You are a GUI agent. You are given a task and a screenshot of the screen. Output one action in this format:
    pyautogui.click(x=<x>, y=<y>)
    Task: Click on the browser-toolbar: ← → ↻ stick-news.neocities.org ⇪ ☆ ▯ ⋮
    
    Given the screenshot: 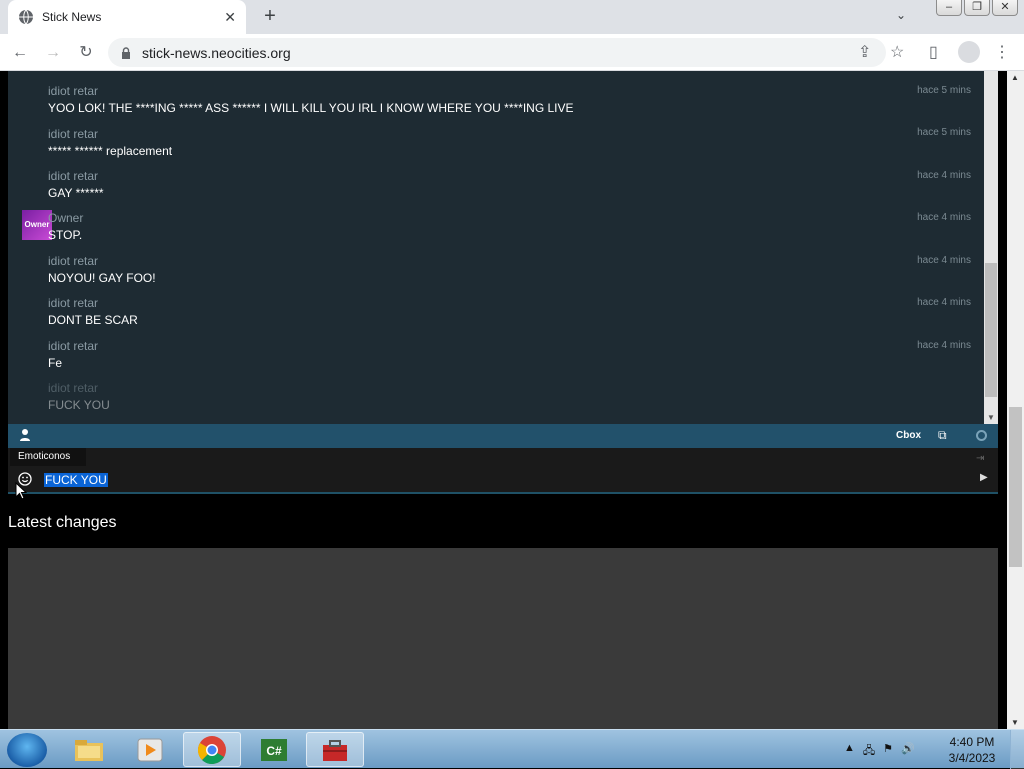 What is the action you would take?
    pyautogui.click(x=512, y=52)
    